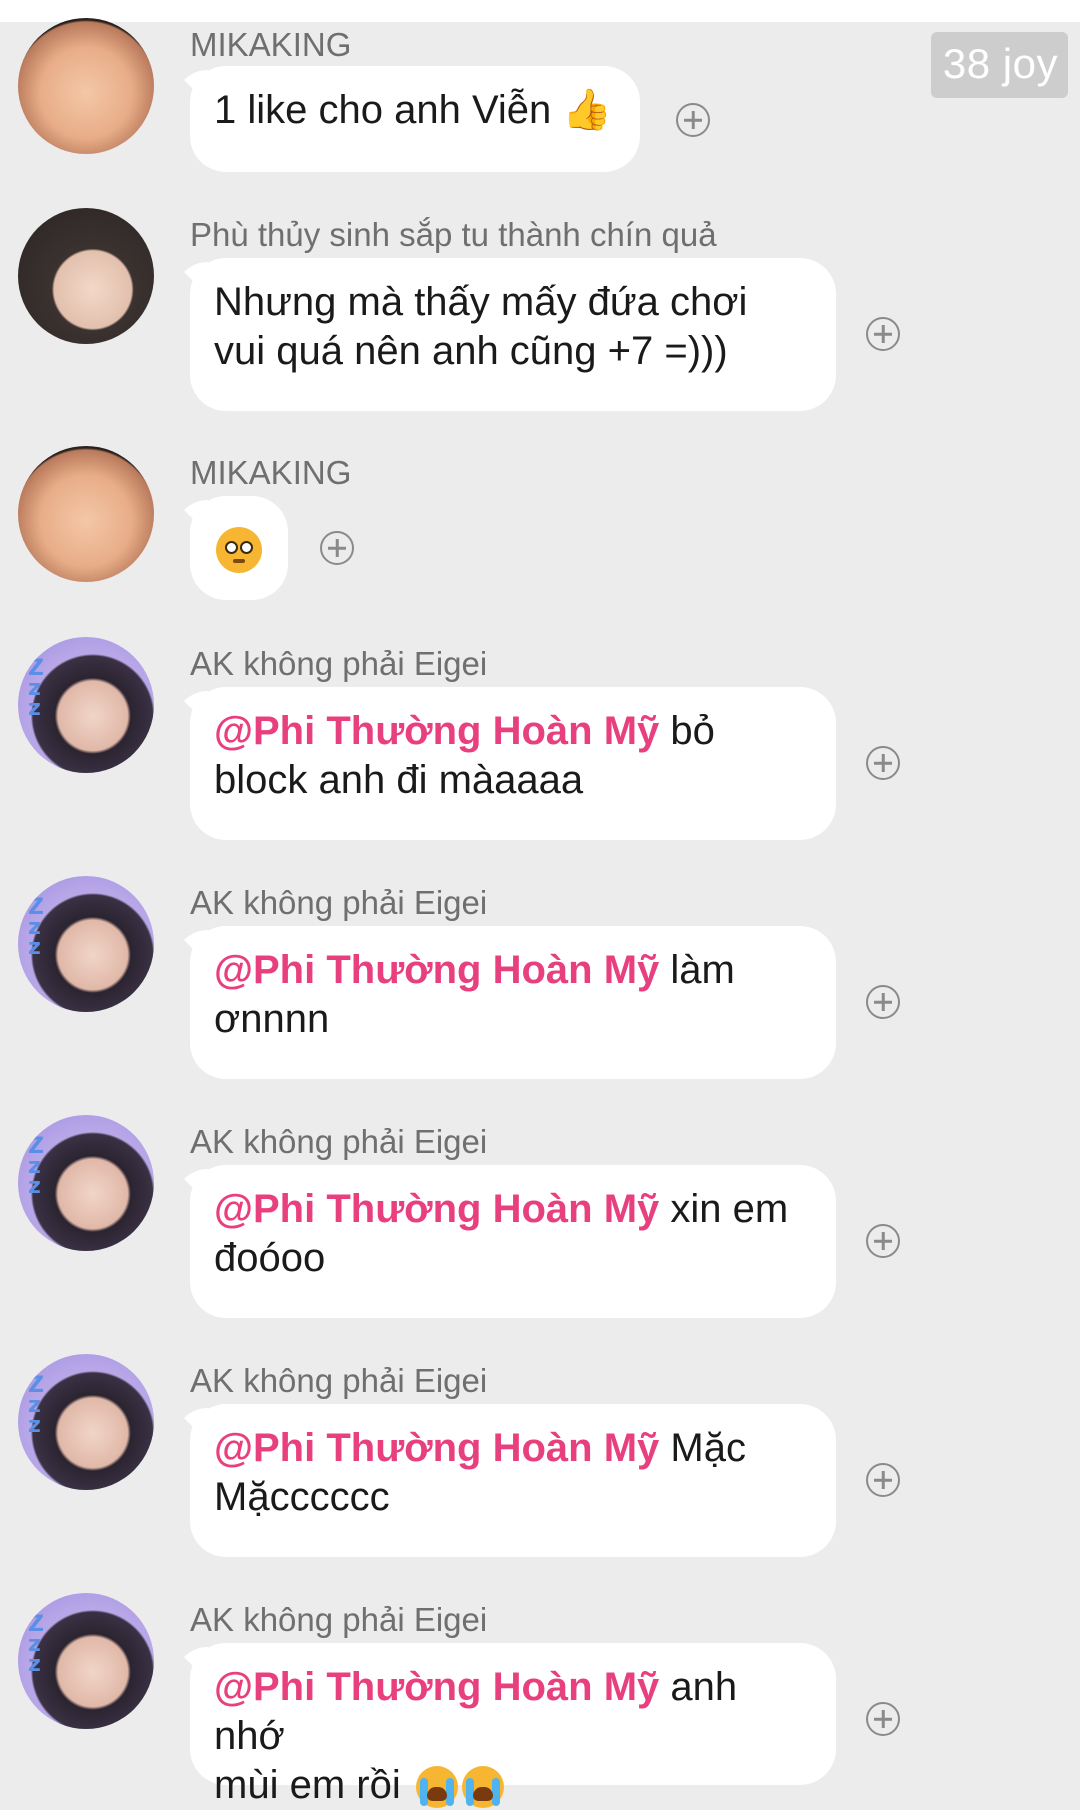  What do you see at coordinates (697, 970) in the screenshot?
I see `message-text: làm` at bounding box center [697, 970].